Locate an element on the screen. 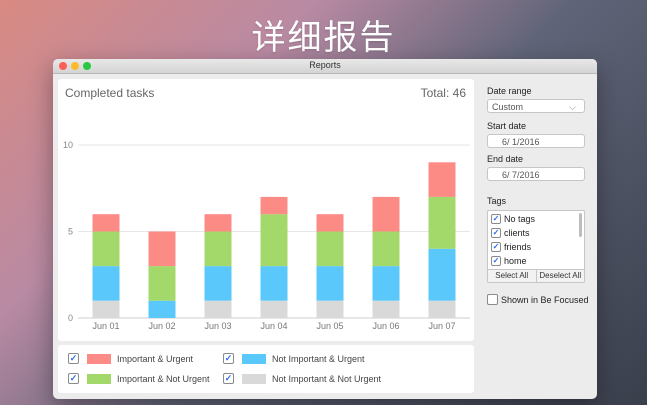 Image resolution: width=647 pixels, height=405 pixels. x-tick-label: Jun 02 is located at coordinates (161, 326).